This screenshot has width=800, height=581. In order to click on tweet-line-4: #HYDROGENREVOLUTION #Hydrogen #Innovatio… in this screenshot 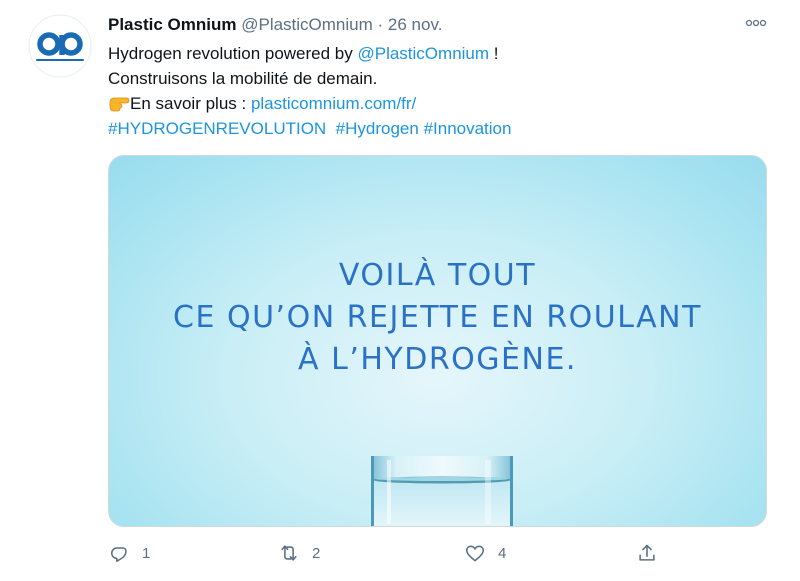, I will do `click(309, 128)`.